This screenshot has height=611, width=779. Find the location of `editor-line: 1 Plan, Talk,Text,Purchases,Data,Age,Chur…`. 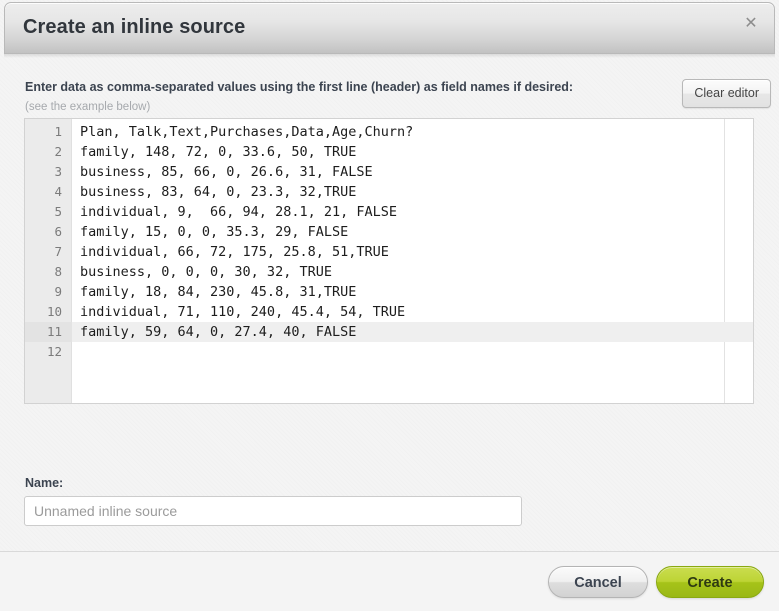

editor-line: 1 Plan, Talk,Text,Purchases,Data,Age,Chur… is located at coordinates (389, 132).